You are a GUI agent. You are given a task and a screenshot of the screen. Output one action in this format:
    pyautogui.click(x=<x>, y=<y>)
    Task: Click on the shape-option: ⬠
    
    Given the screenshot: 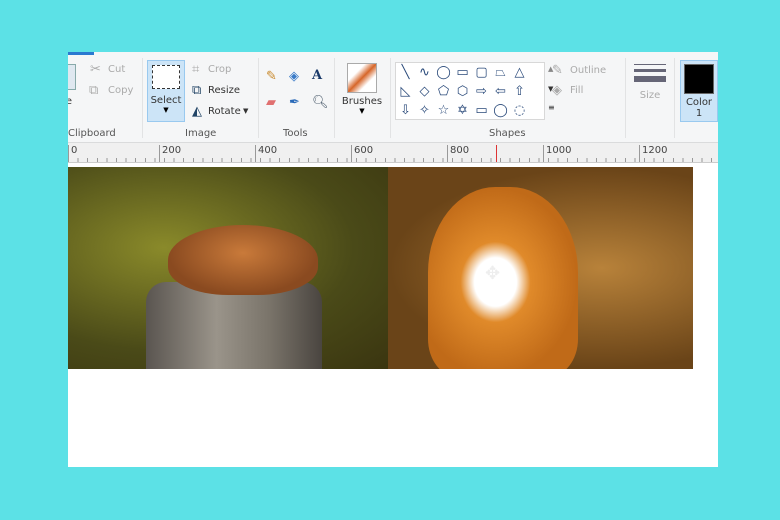 What is the action you would take?
    pyautogui.click(x=443, y=91)
    